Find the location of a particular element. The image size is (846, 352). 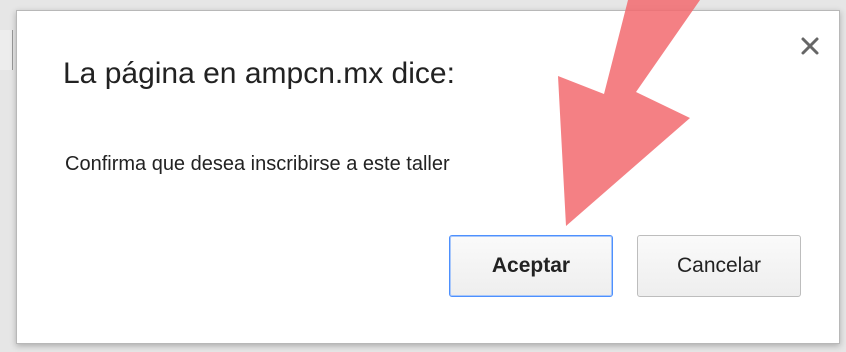

dialog-title: La página en ampcn.mx dice: is located at coordinates (259, 73).